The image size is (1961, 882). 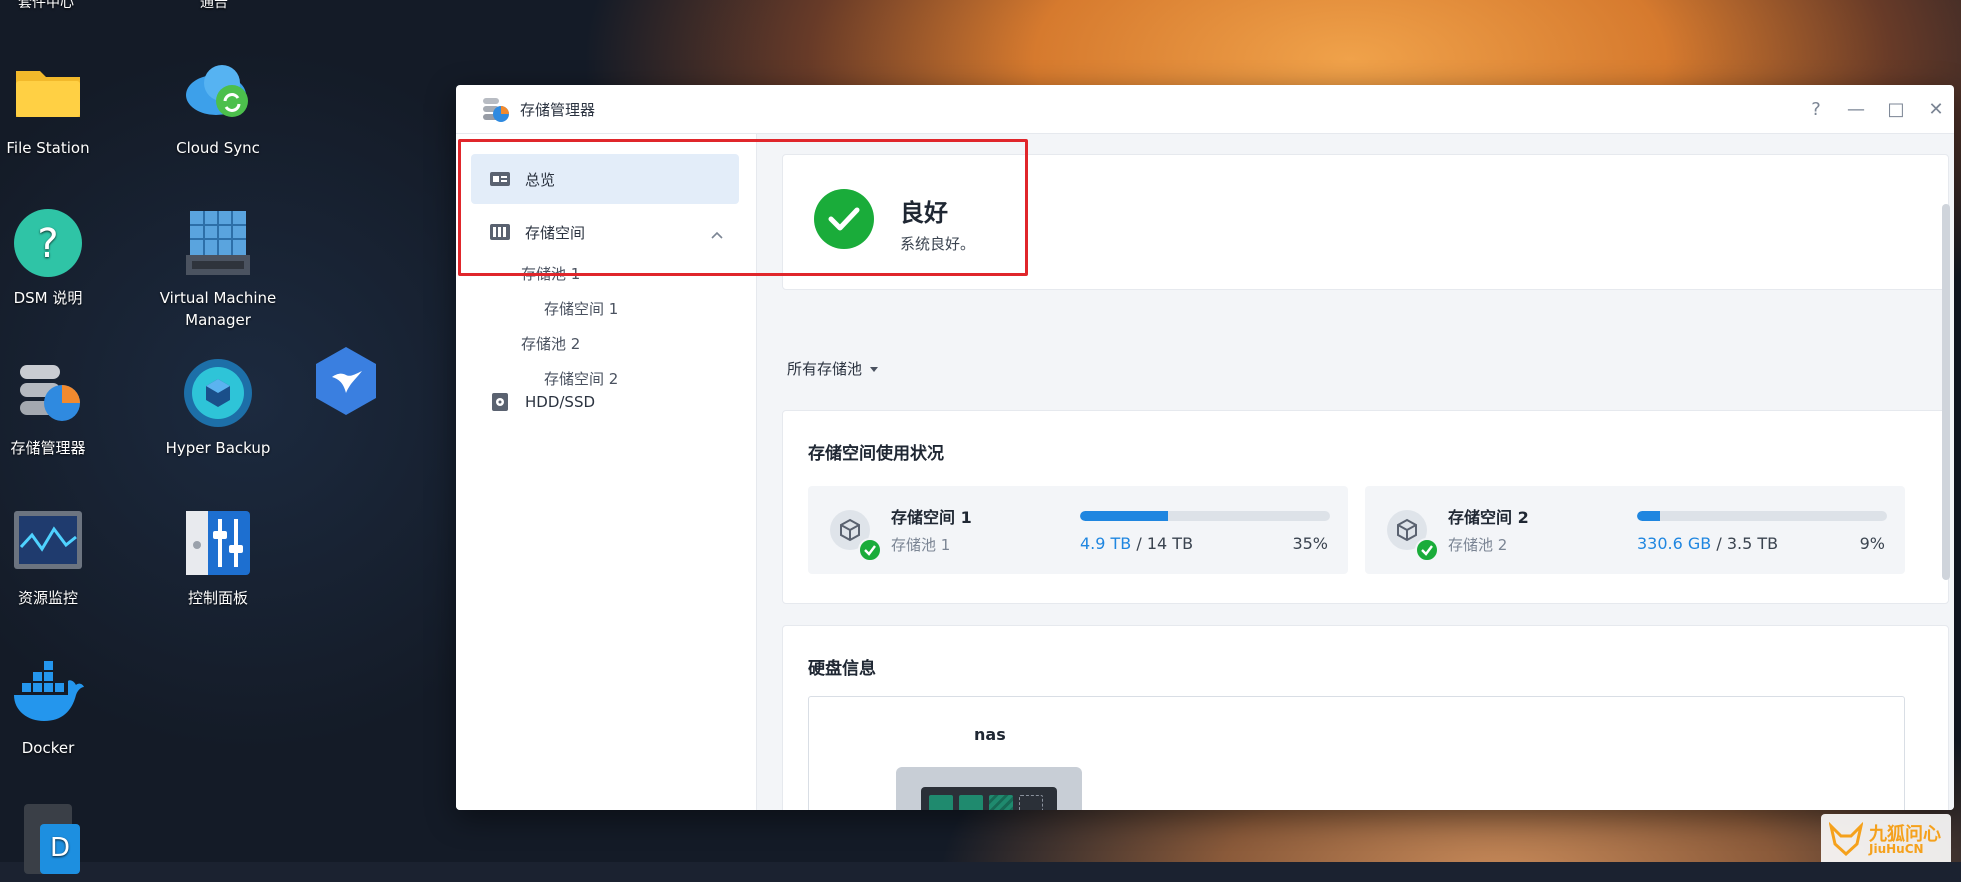 What do you see at coordinates (47, 598) in the screenshot?
I see `desktop-icon-label: 资源监控` at bounding box center [47, 598].